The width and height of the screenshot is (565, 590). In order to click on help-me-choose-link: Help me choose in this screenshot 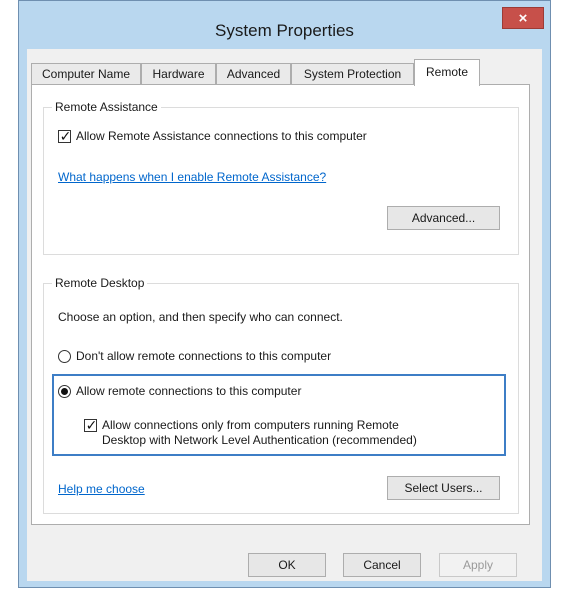, I will do `click(101, 489)`.